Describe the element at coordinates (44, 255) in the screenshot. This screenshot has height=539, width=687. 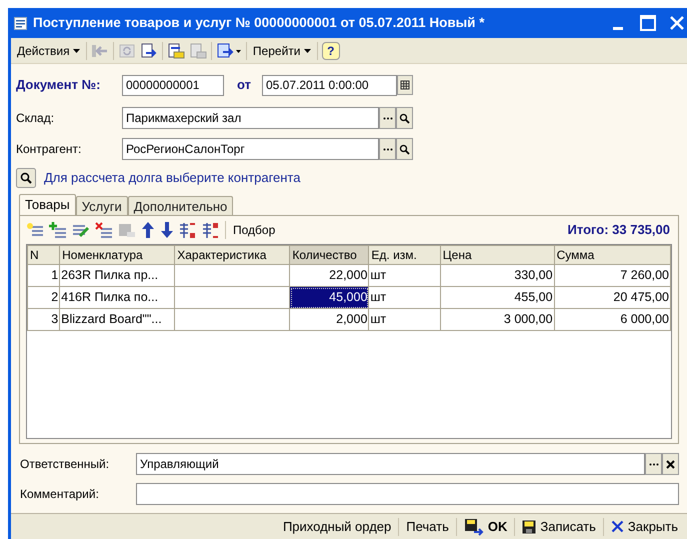
I see `column-header: N` at that location.